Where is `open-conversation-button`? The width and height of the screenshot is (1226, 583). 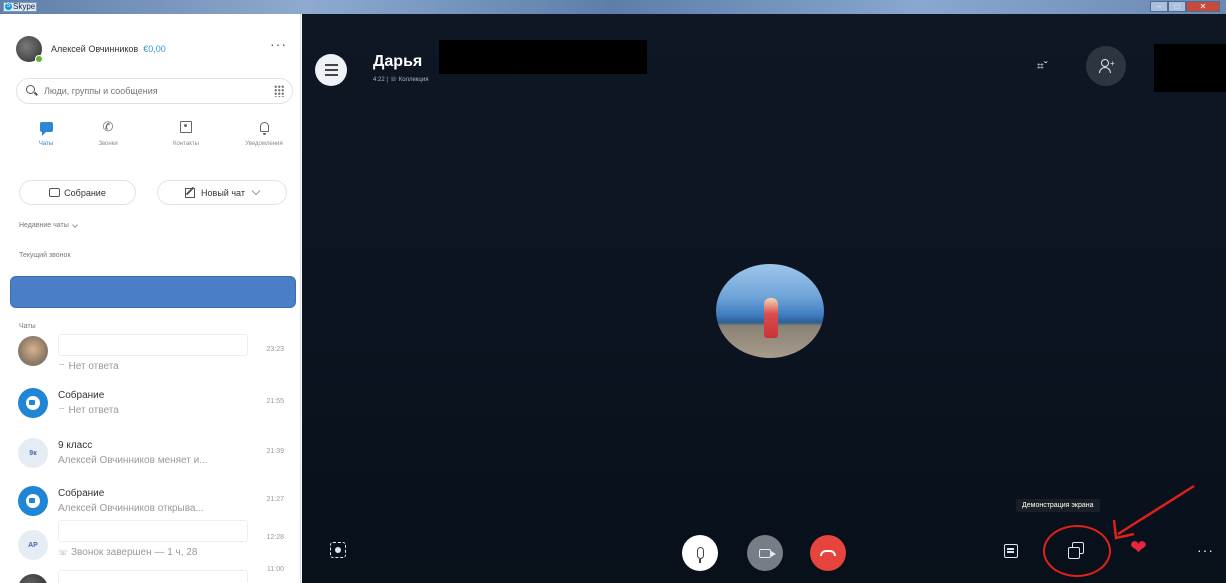
open-conversation-button is located at coordinates (1011, 551).